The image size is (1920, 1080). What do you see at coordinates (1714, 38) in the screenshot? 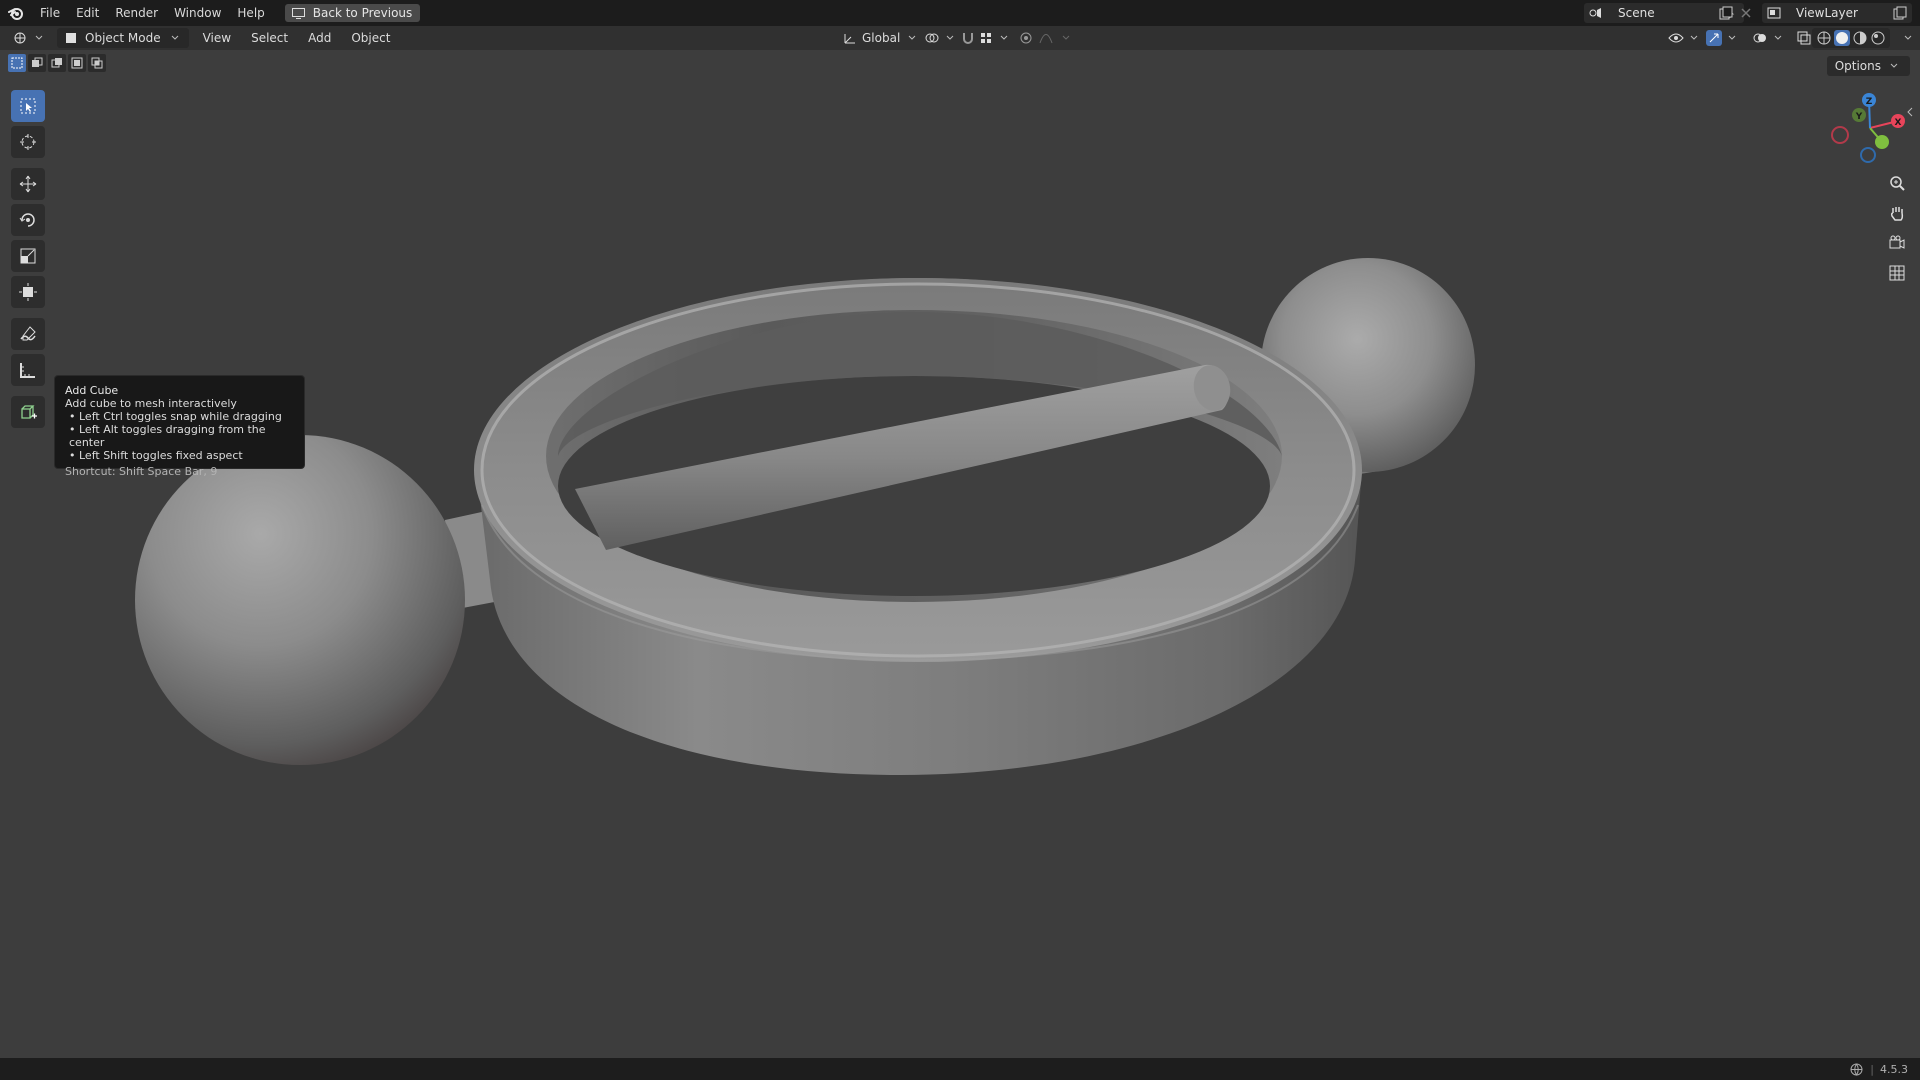
I see `gizmo-icon` at bounding box center [1714, 38].